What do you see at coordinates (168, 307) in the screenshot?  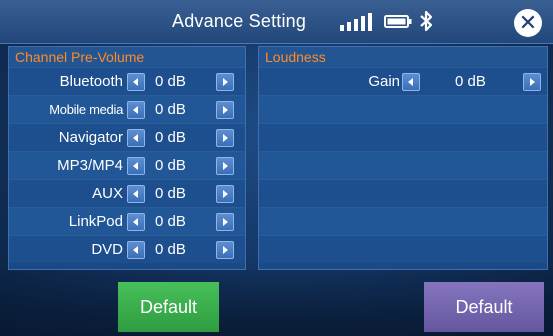 I see `channel-default-button: Default` at bounding box center [168, 307].